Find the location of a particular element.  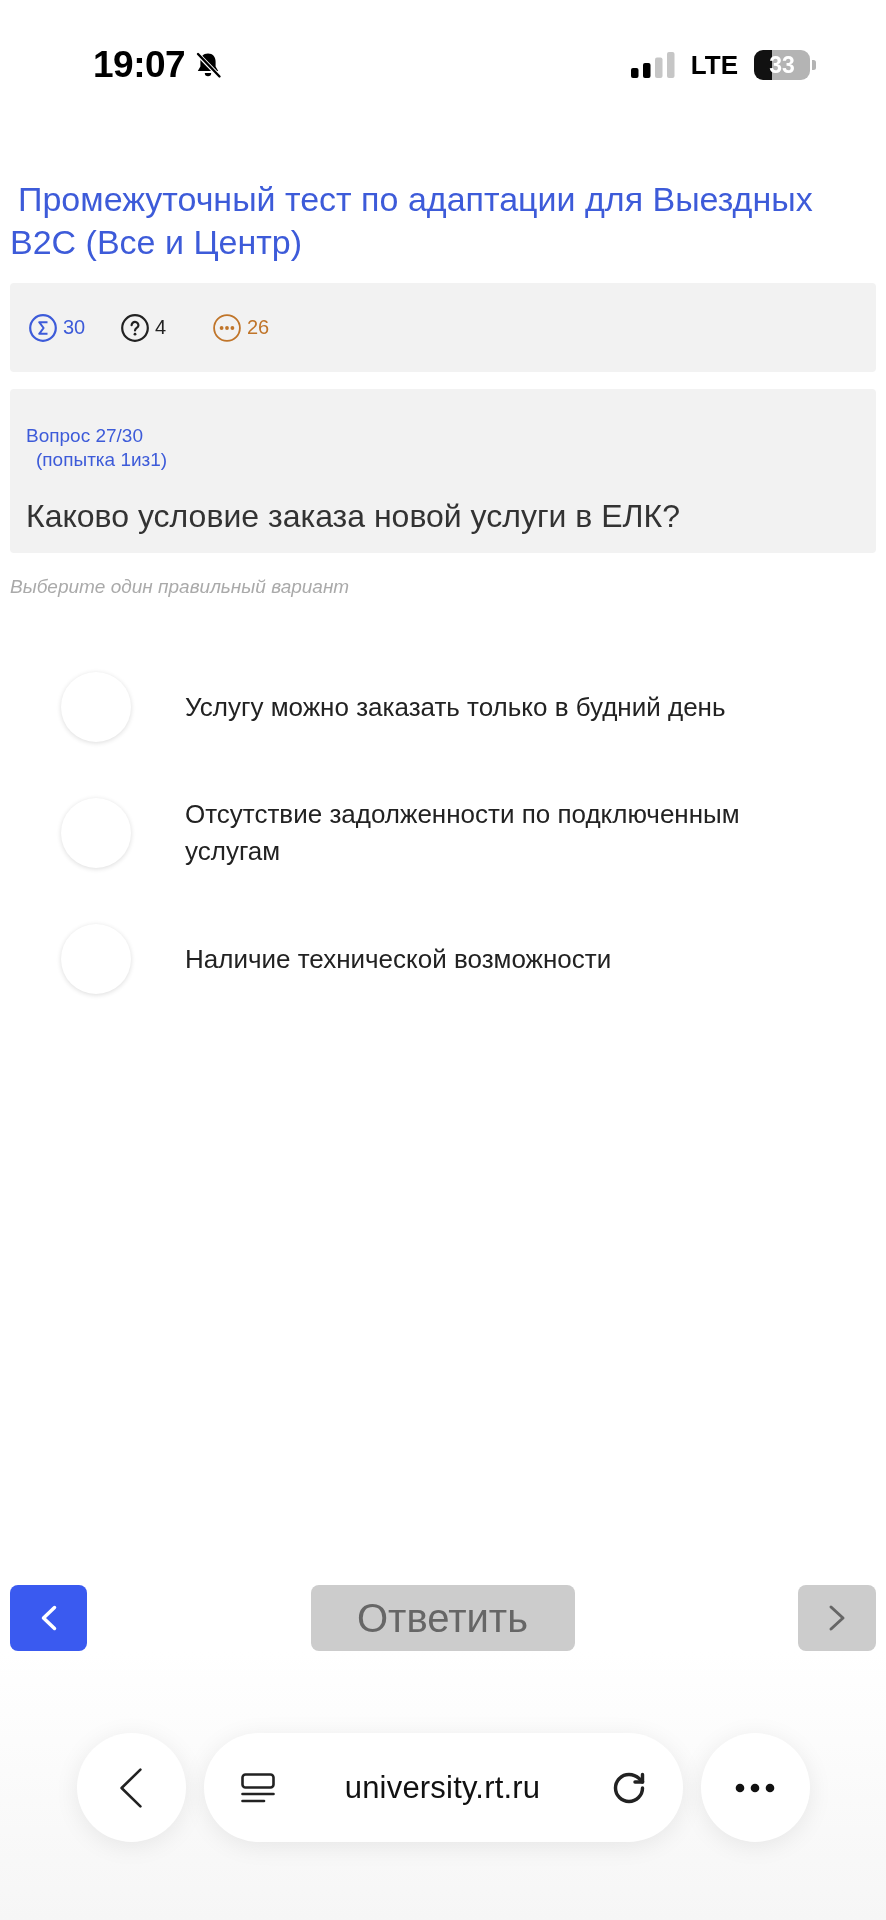

answer-option: Наличие технической возможности is located at coordinates (398, 959).